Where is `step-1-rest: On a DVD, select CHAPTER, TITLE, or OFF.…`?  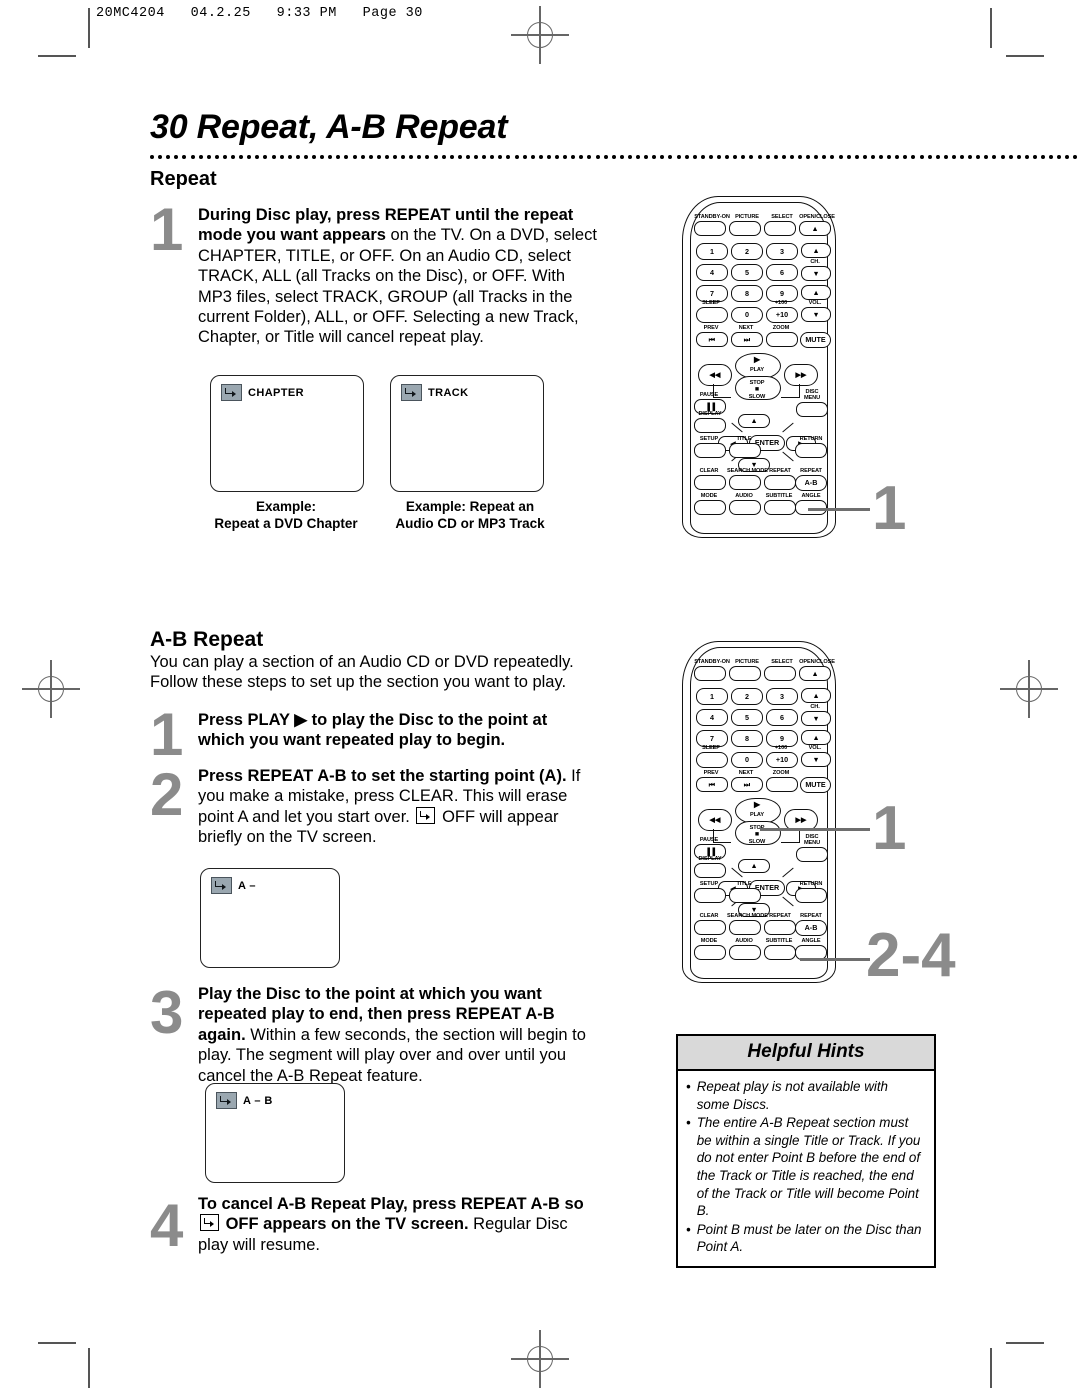 step-1-rest: On a DVD, select CHAPTER, TITLE, or OFF.… is located at coordinates (397, 286).